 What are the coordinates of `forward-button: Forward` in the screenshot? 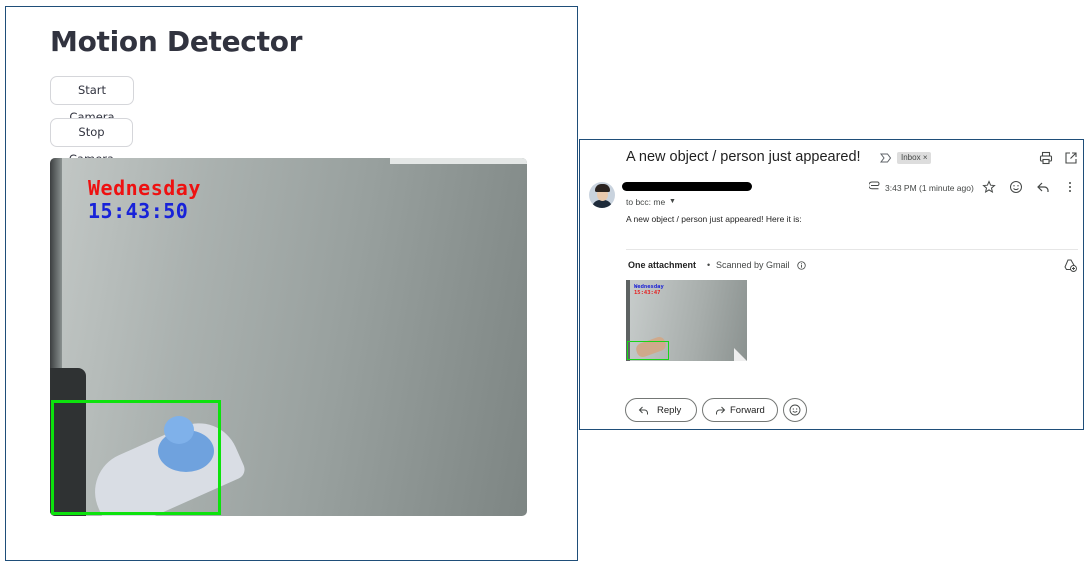 It's located at (740, 410).